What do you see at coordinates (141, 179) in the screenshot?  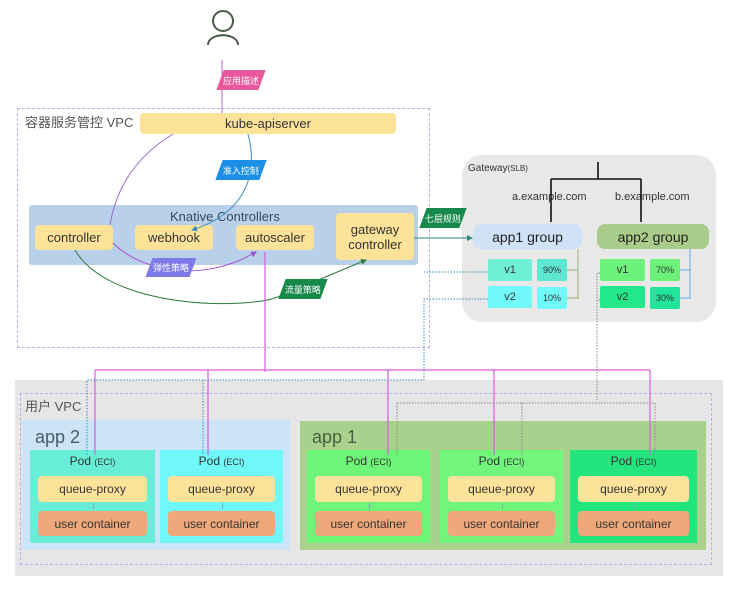 I see `apiserver-to-controller-line` at bounding box center [141, 179].